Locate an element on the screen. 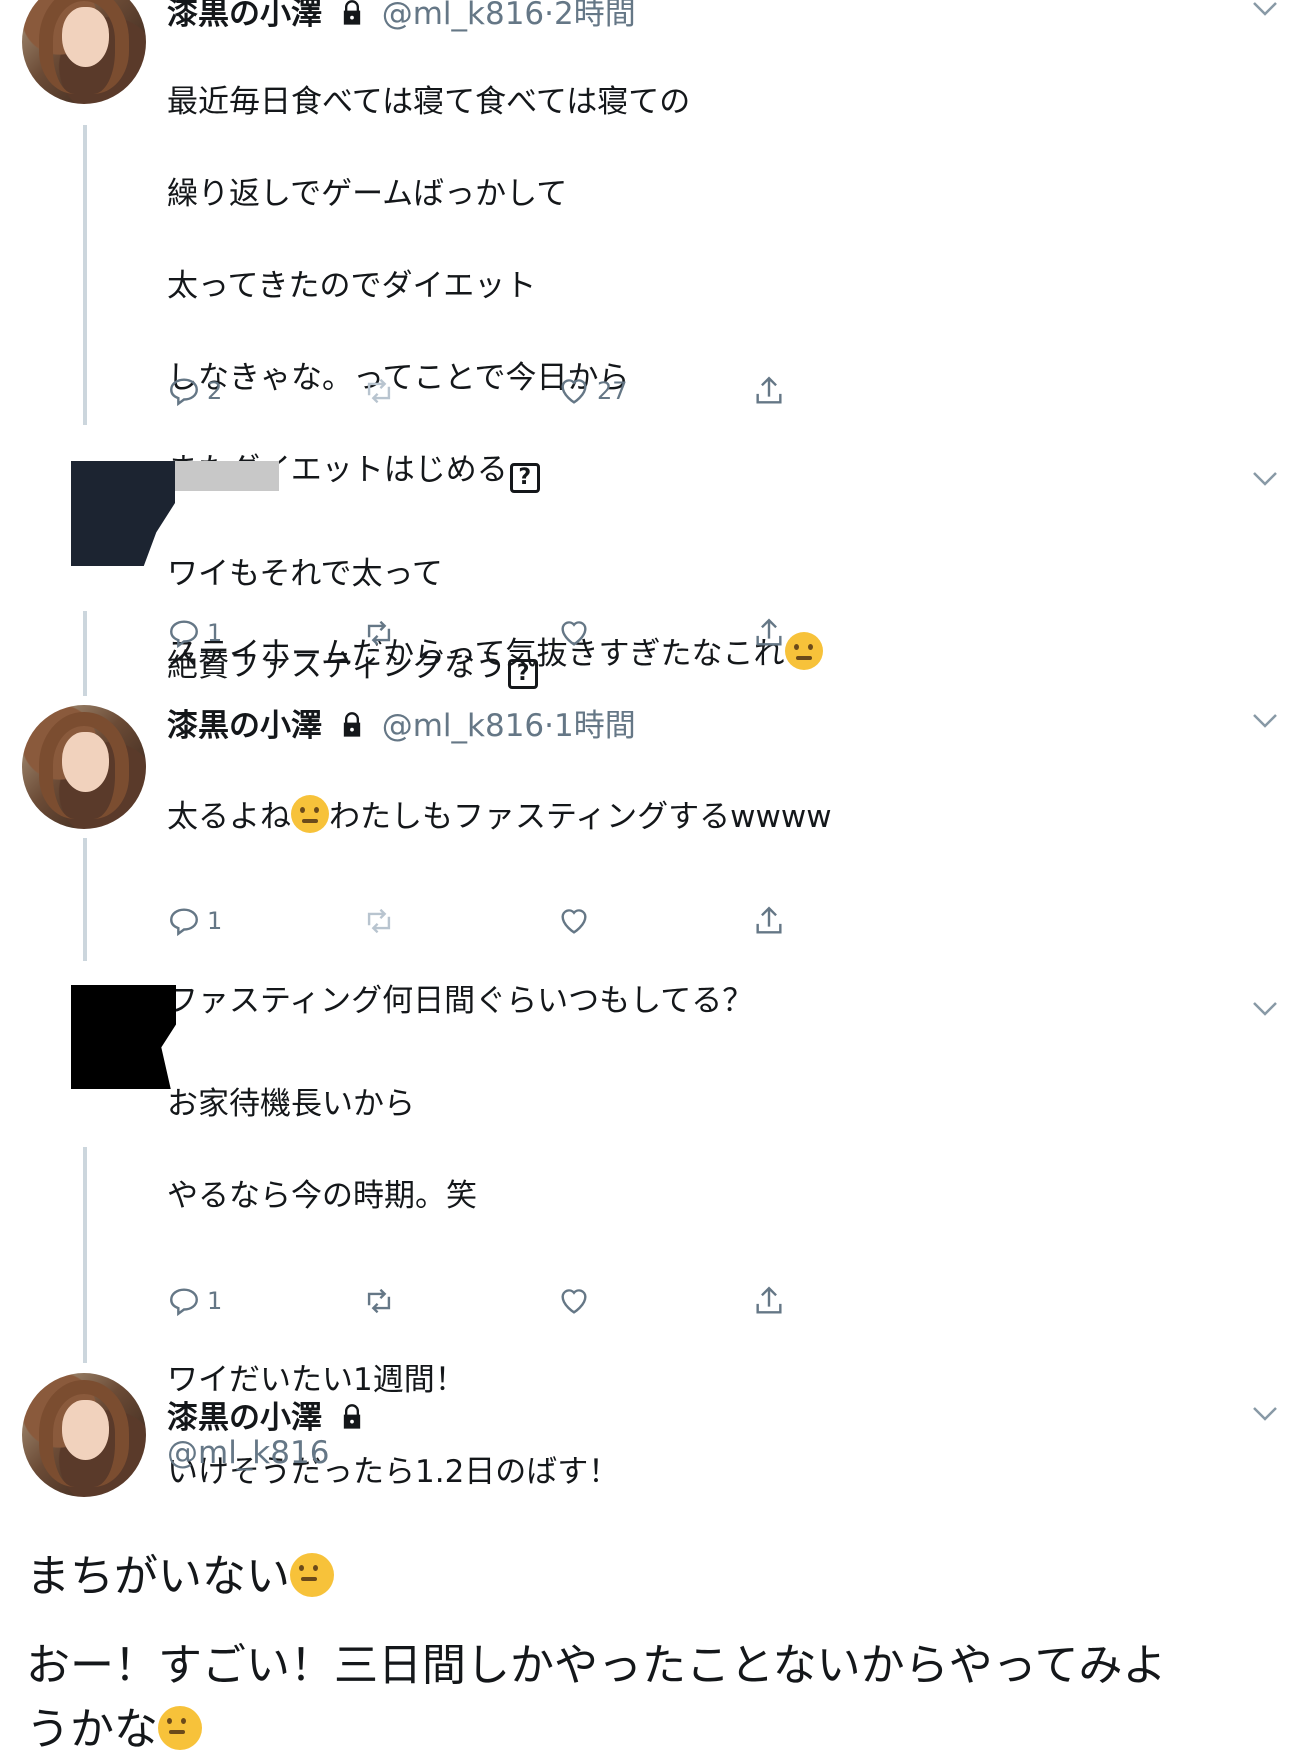 This screenshot has width=1296, height=1762. text-line: 最近毎日食べては寝て食べては寝ての is located at coordinates (429, 102).